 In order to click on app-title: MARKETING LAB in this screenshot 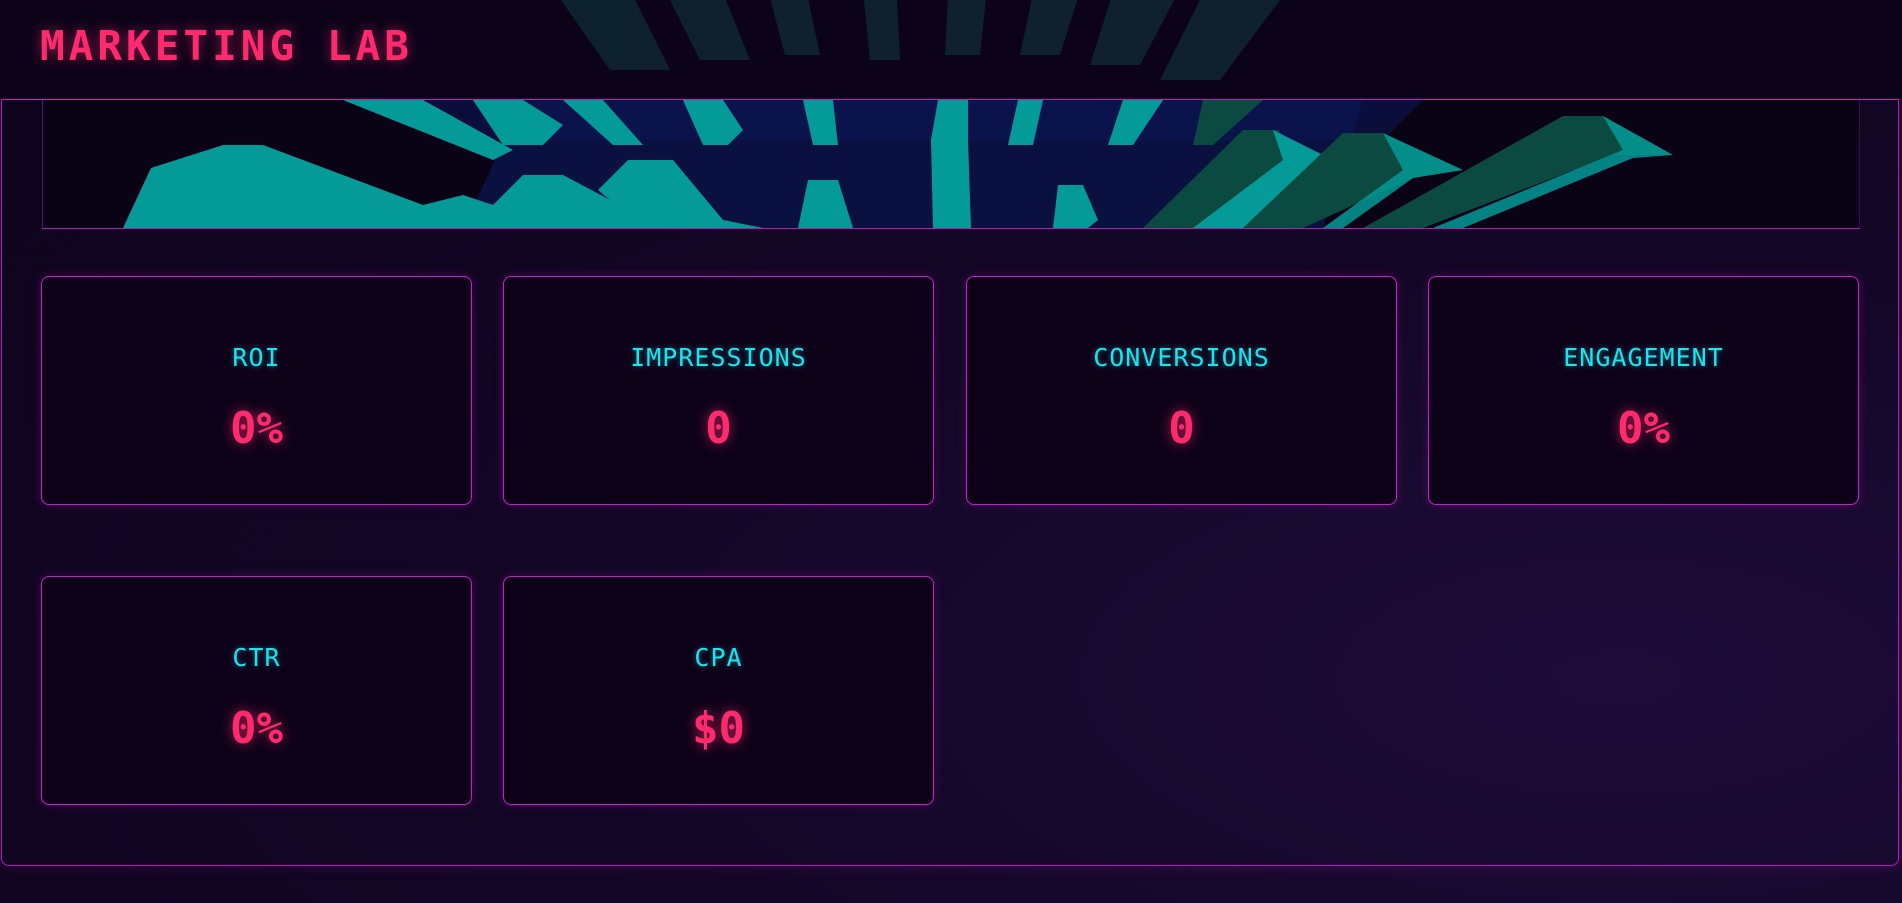, I will do `click(226, 46)`.